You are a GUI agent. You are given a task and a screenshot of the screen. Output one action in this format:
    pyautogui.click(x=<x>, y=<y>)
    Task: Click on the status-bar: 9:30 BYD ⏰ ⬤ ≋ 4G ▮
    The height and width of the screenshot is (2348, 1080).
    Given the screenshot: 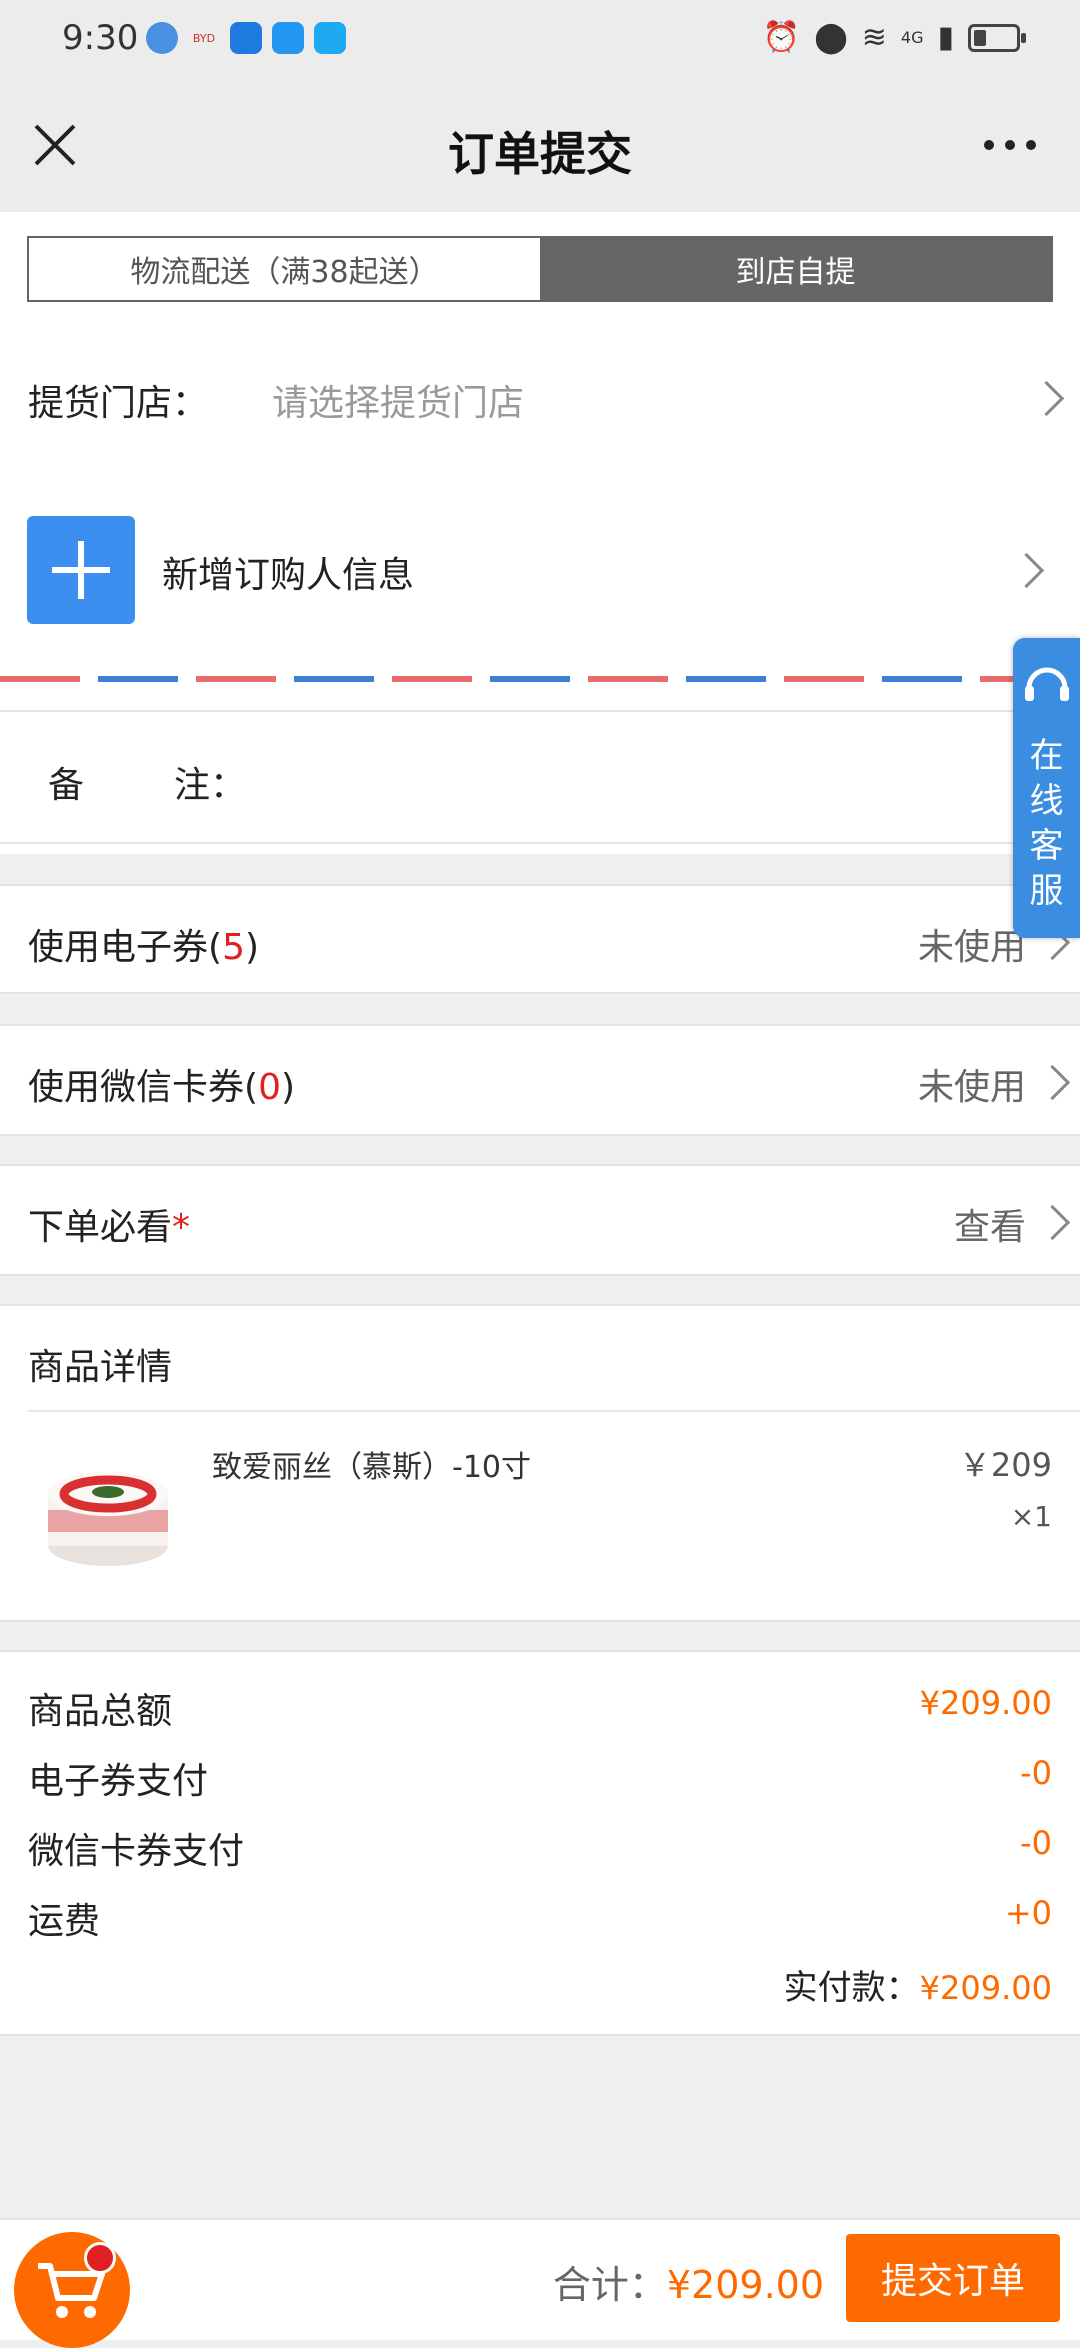 What is the action you would take?
    pyautogui.click(x=540, y=42)
    